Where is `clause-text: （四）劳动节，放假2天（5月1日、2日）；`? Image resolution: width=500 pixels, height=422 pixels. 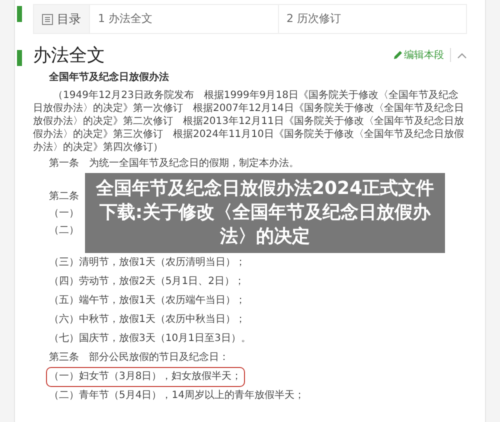
clause-text: （四）劳动节，放假2天（5月1日、2日）； is located at coordinates (146, 281).